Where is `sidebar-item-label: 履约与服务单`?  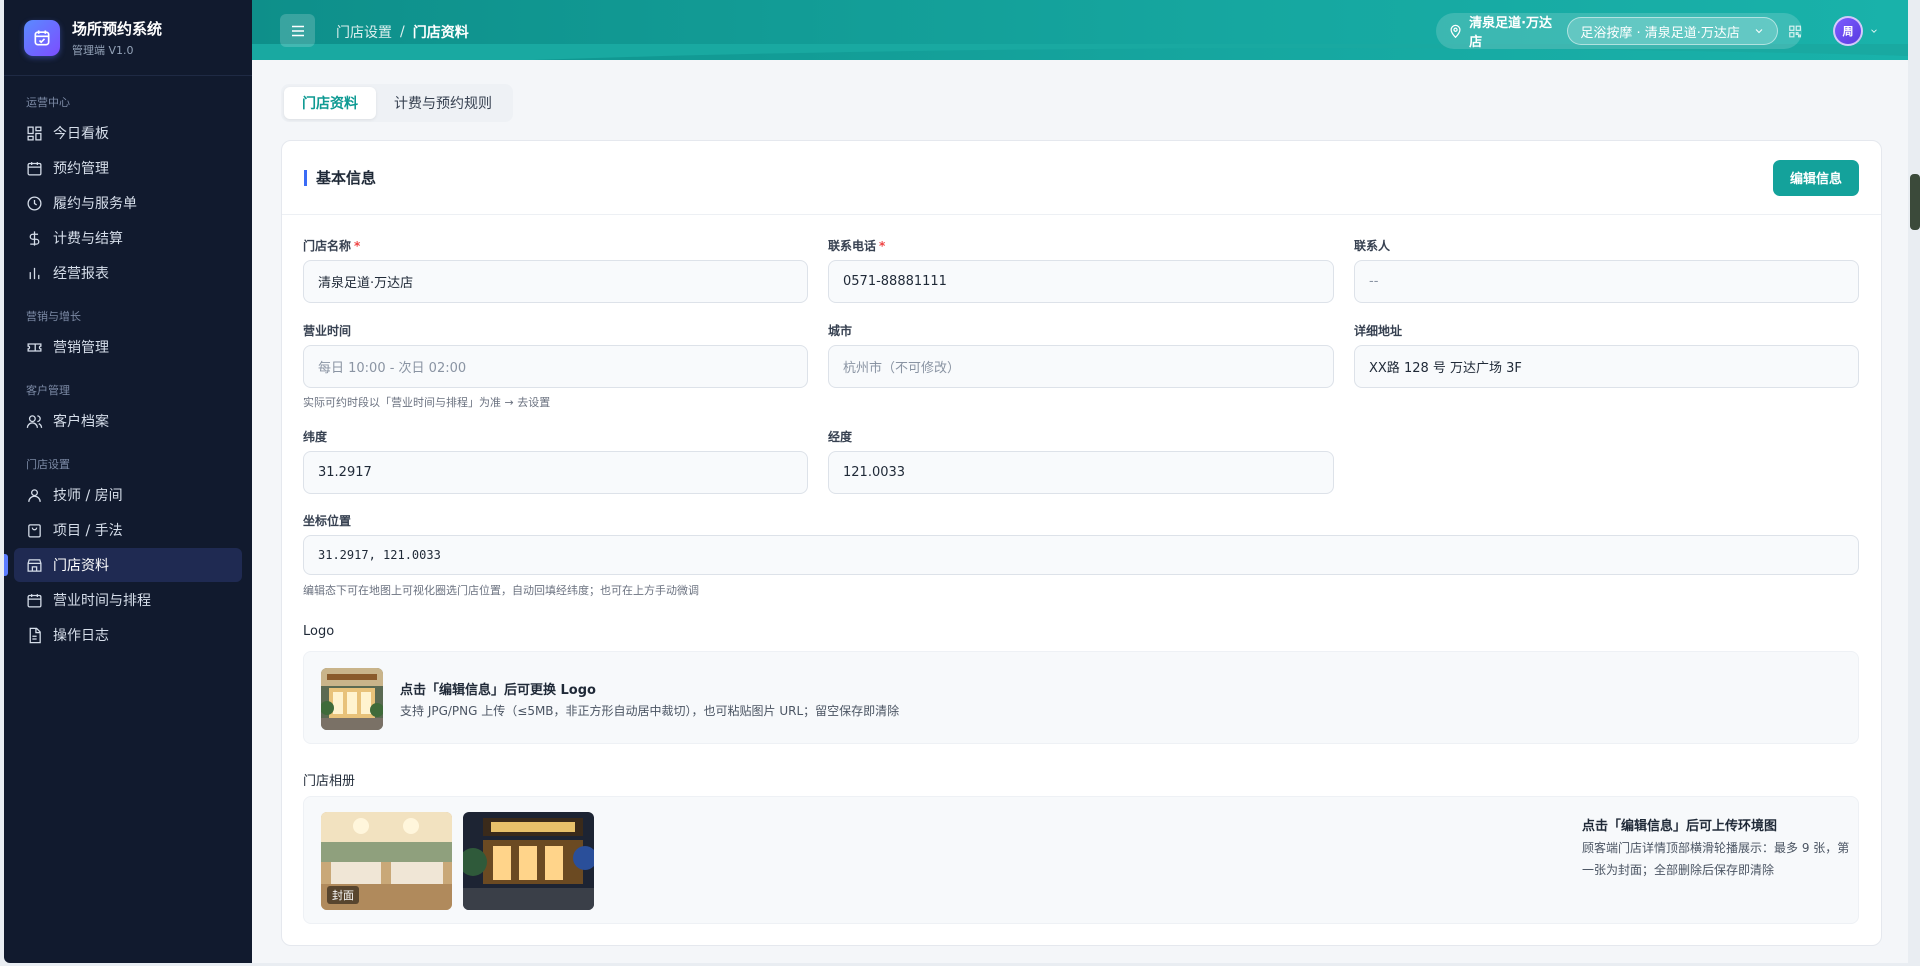 sidebar-item-label: 履约与服务单 is located at coordinates (95, 204).